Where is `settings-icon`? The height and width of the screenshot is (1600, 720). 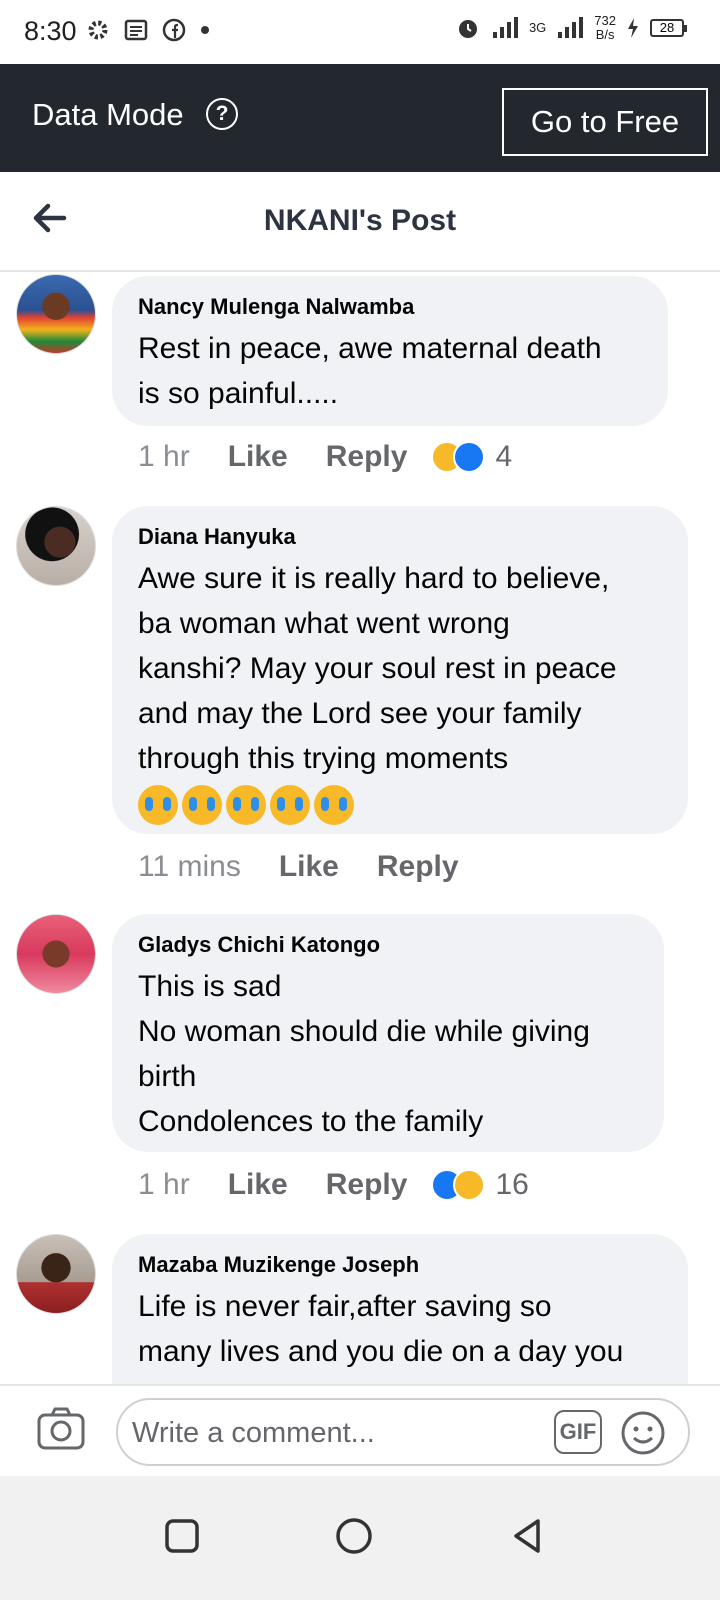 settings-icon is located at coordinates (98, 30).